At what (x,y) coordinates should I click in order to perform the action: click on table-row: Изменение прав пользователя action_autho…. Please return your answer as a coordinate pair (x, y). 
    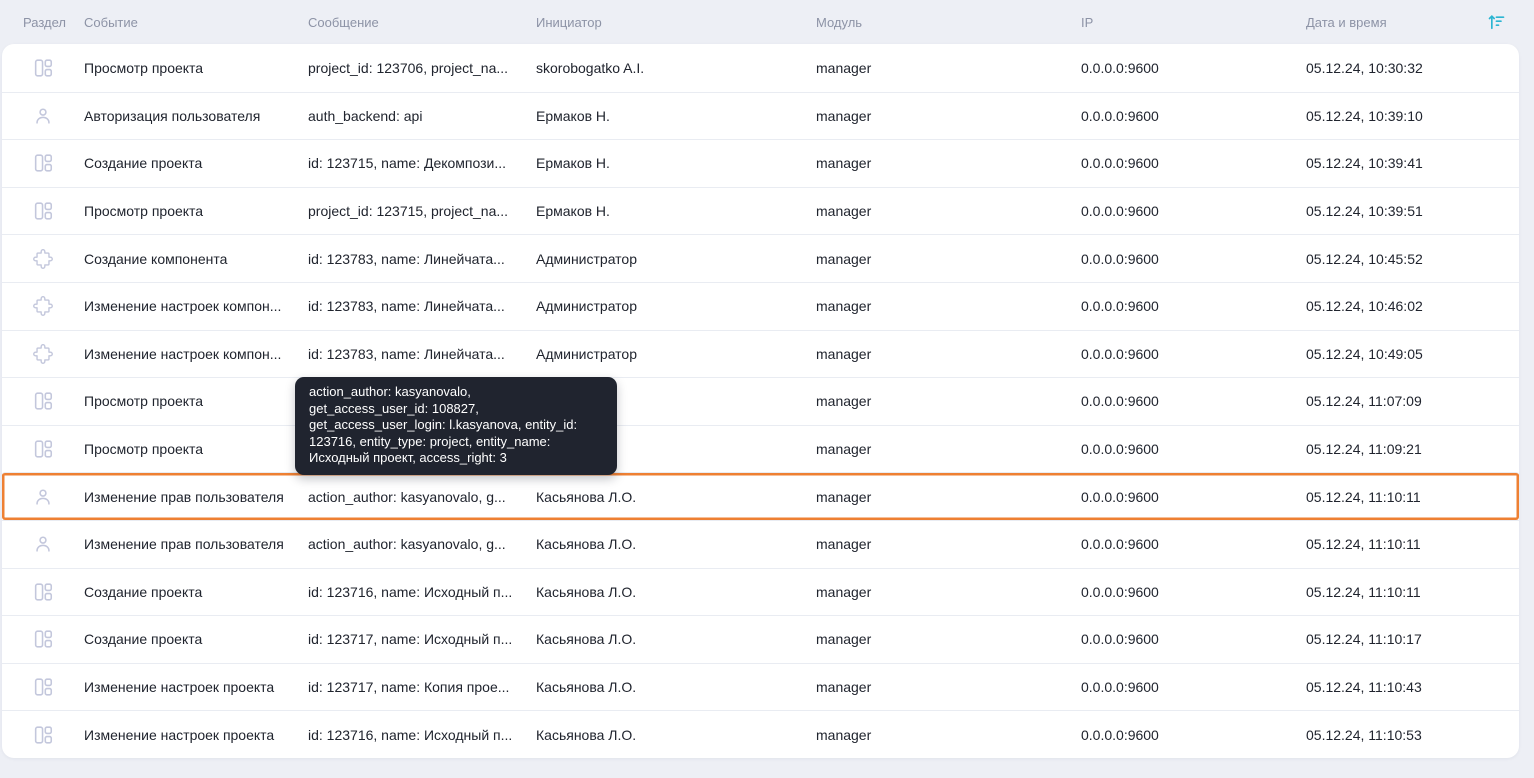
    Looking at the image, I should click on (760, 543).